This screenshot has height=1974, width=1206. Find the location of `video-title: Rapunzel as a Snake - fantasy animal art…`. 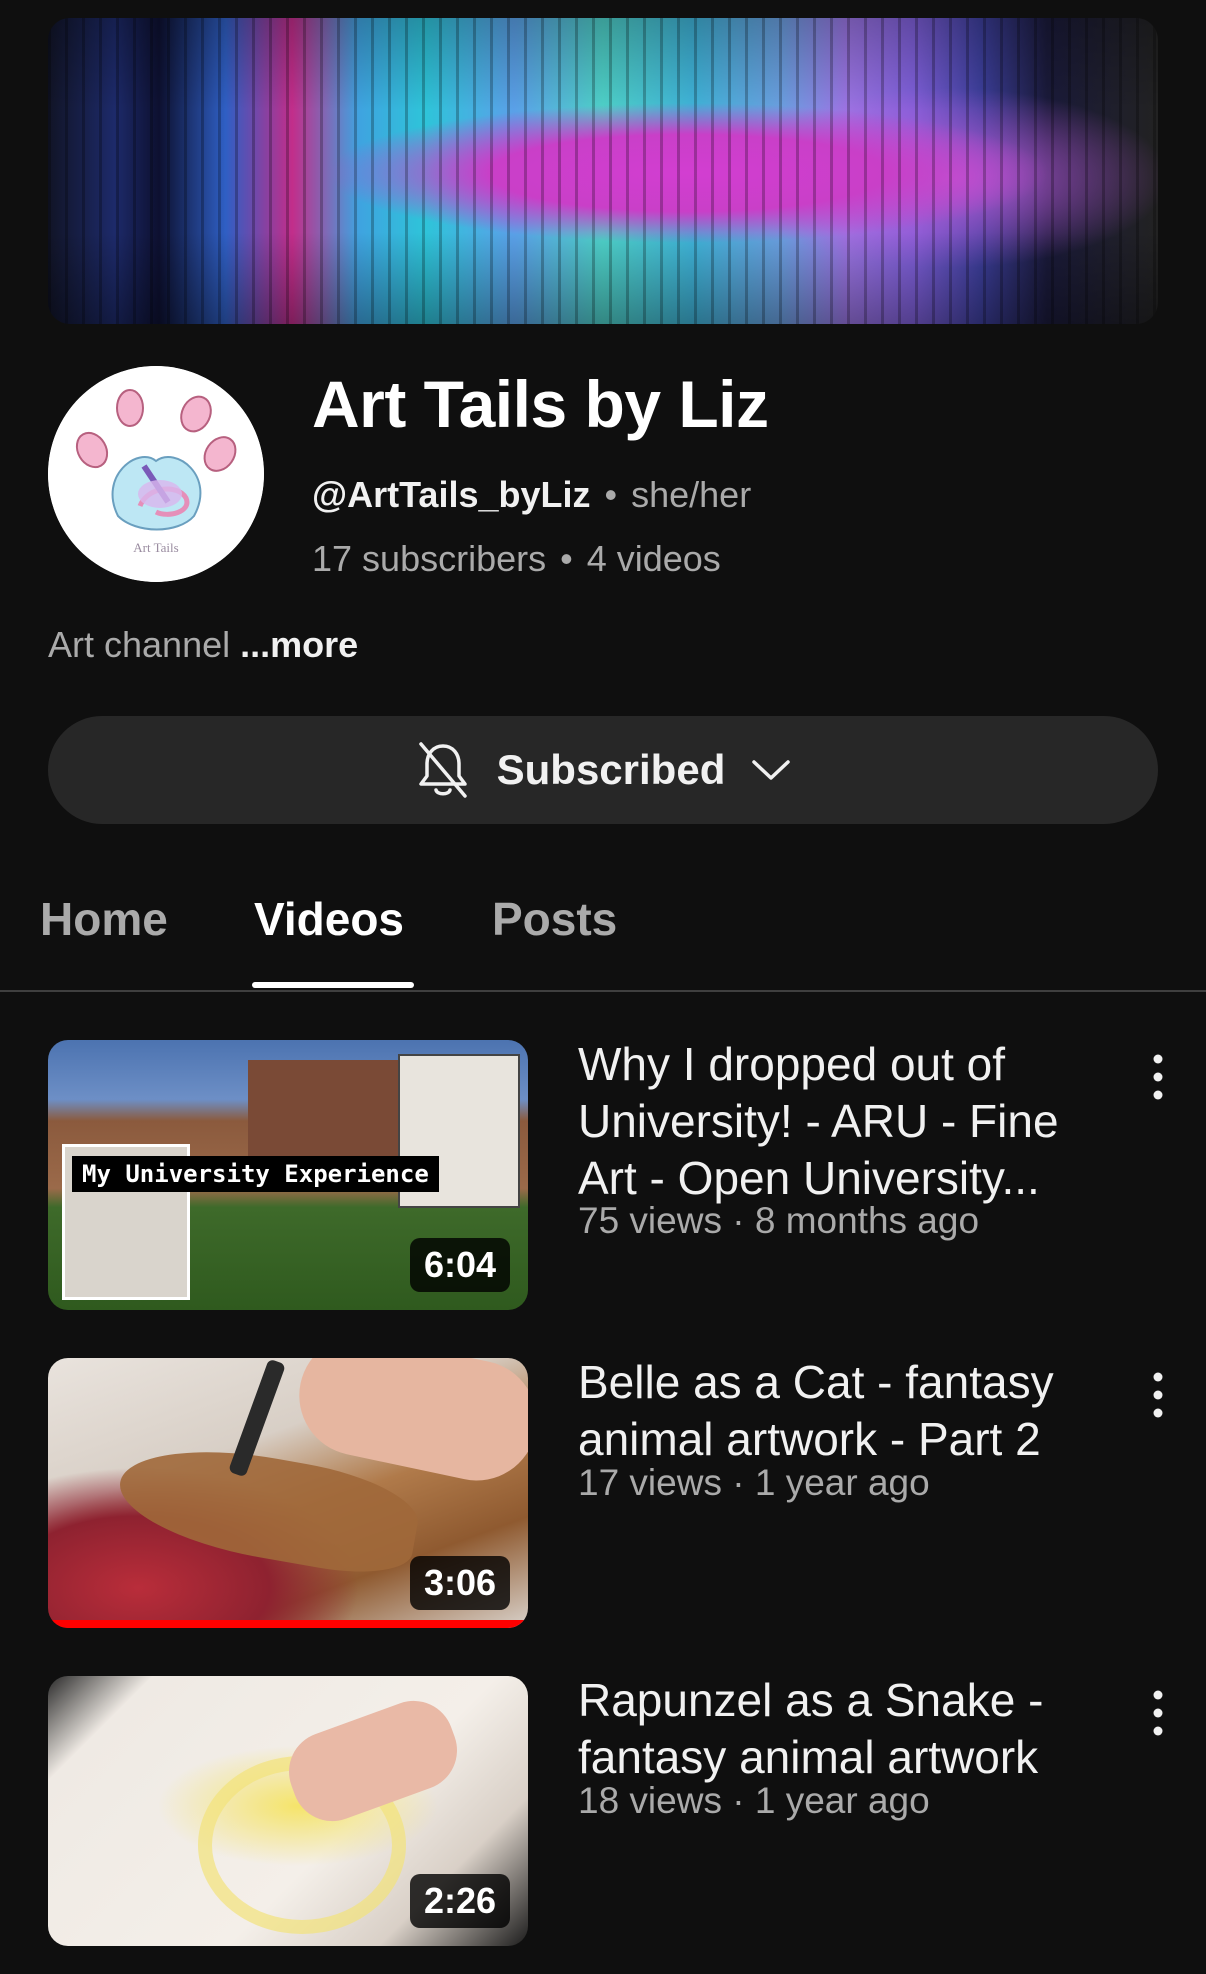

video-title: Rapunzel as a Snake - fantasy animal art… is located at coordinates (848, 1729).